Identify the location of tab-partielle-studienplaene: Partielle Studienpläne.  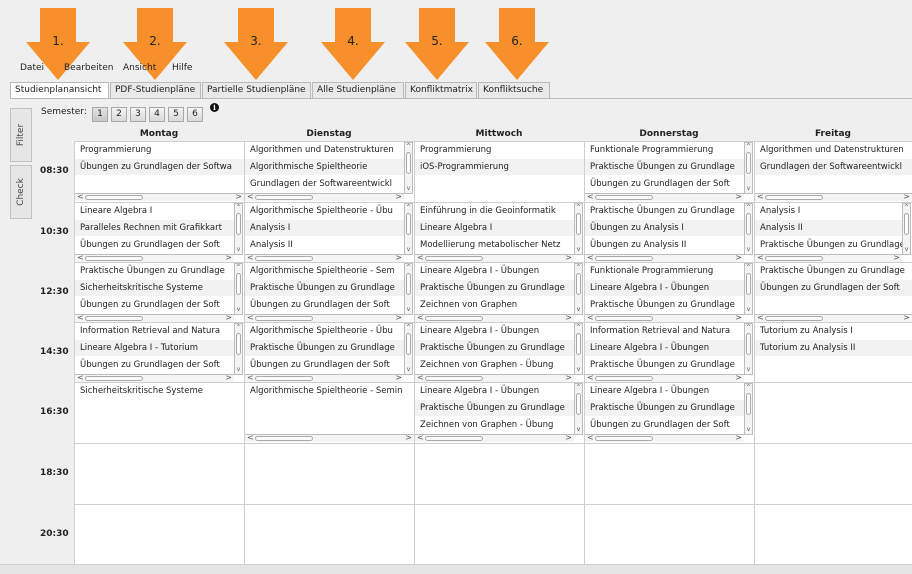
(256, 90).